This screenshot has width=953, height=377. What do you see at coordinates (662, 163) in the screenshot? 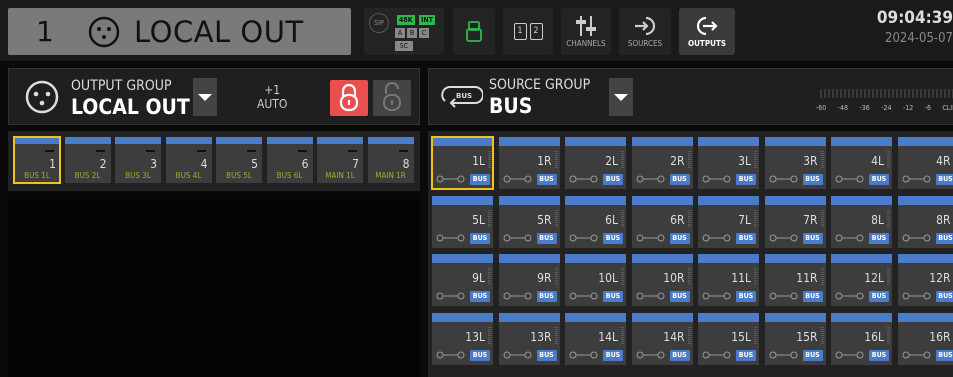
I see `source-tile-2r: 2R BUS` at bounding box center [662, 163].